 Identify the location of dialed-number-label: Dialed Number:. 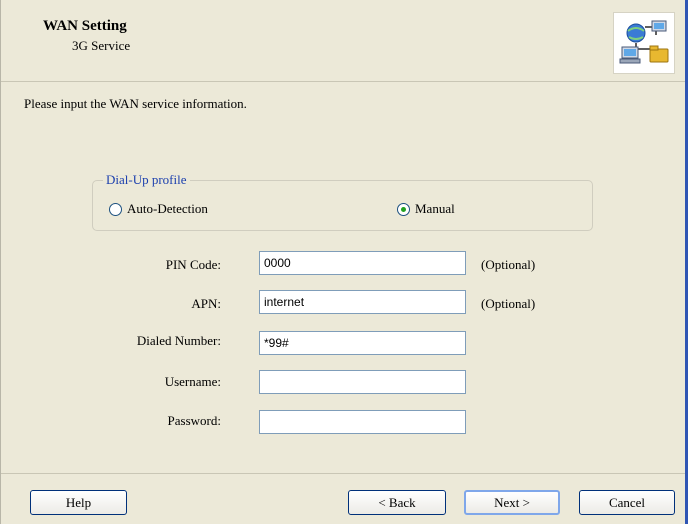
(178, 340).